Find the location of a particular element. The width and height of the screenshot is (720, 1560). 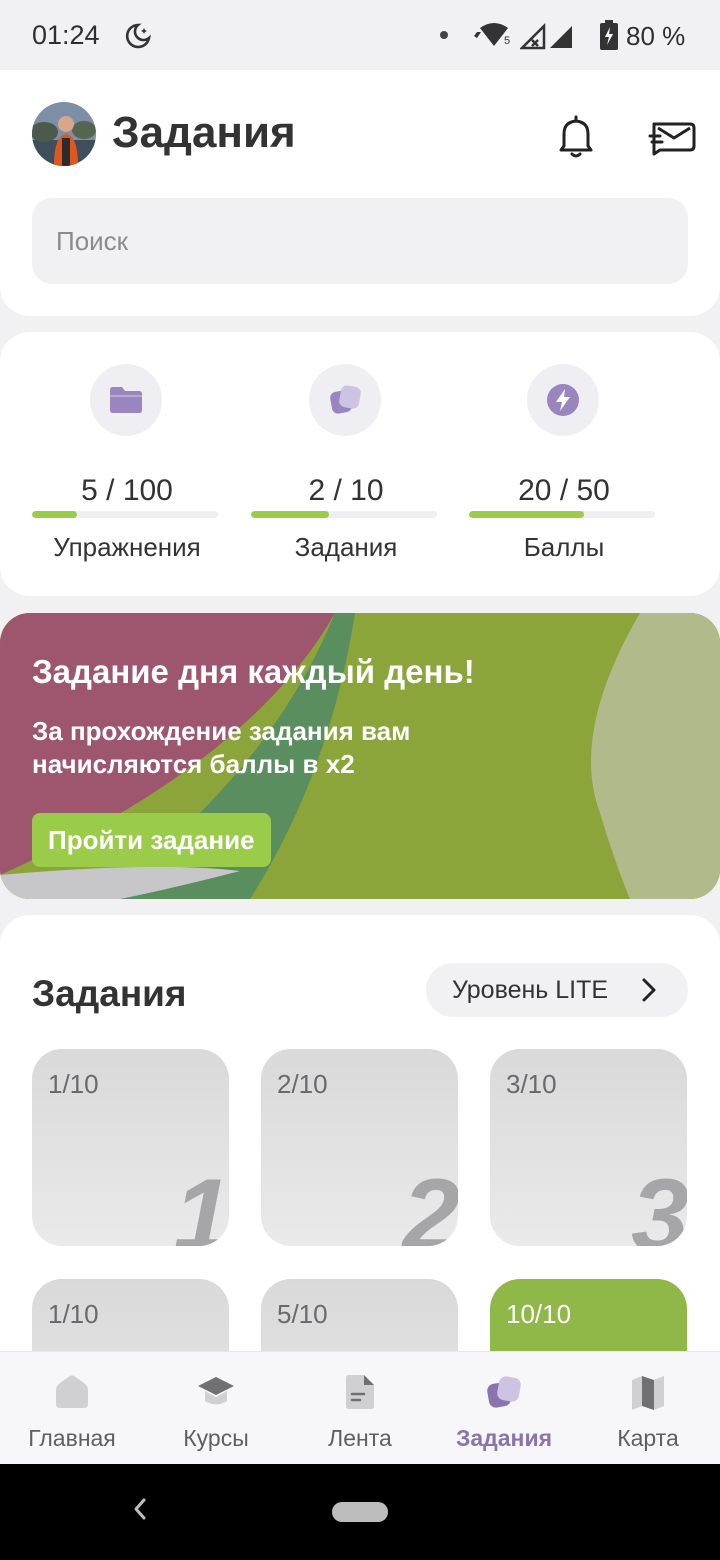

task-count: 5/10 is located at coordinates (302, 1314).